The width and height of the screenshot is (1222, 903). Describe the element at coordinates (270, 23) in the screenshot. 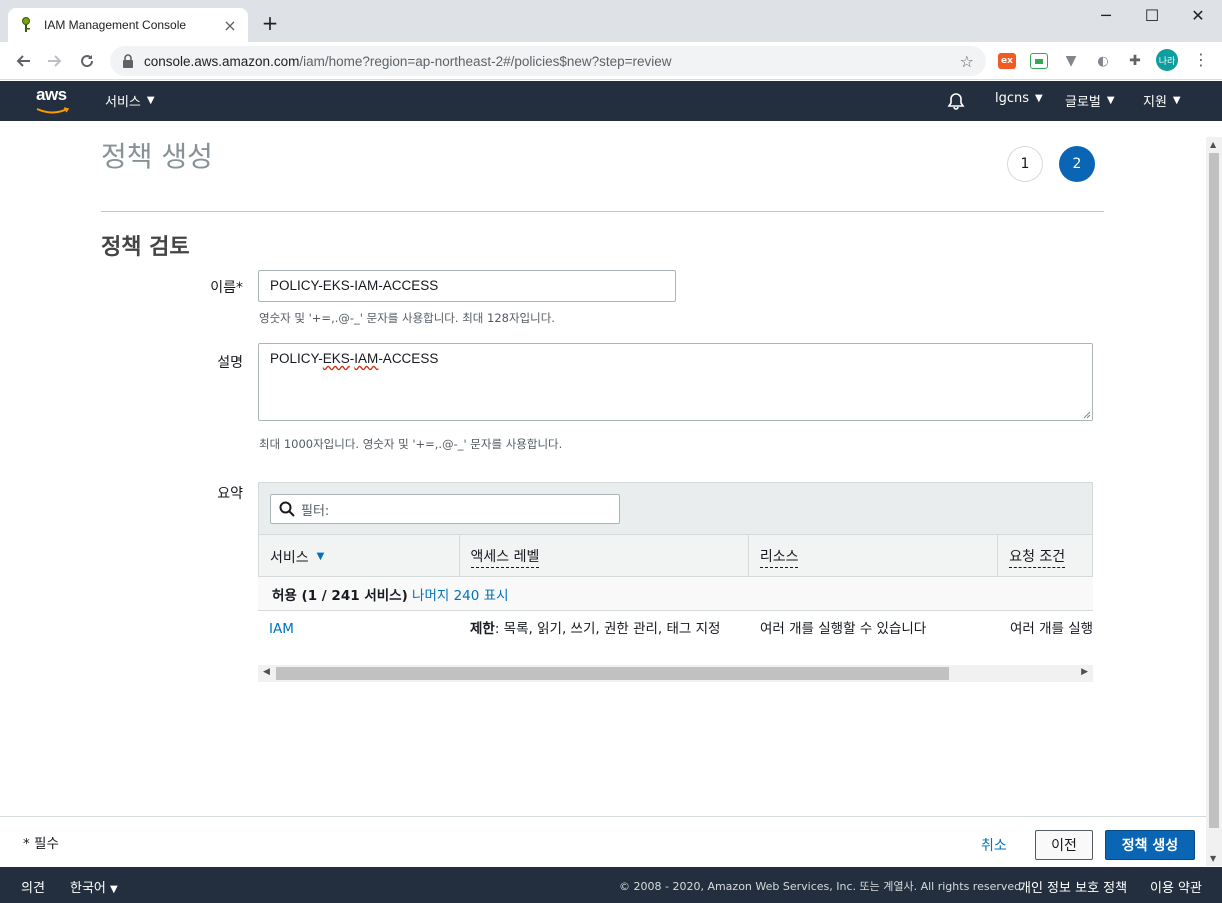

I see `new-tab-button: +` at that location.